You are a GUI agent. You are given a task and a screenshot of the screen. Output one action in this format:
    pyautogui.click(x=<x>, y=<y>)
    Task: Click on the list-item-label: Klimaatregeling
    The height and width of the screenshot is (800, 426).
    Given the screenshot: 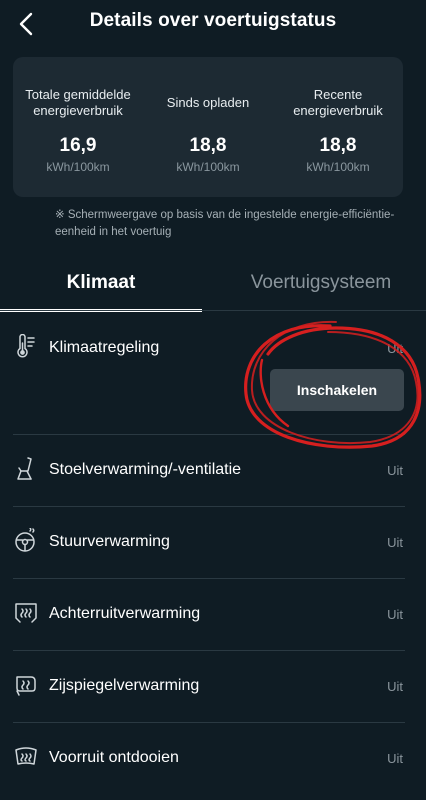 What is the action you would take?
    pyautogui.click(x=104, y=347)
    